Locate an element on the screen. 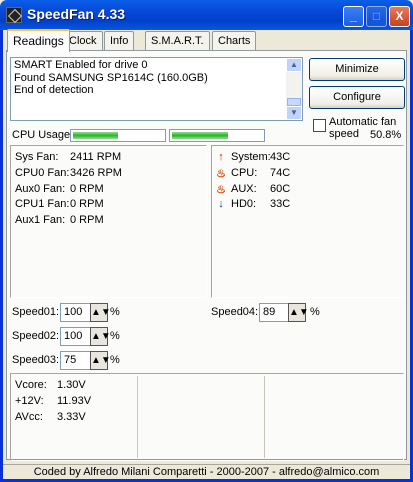 The width and height of the screenshot is (413, 482). volt-value: 11.93V is located at coordinates (74, 401).